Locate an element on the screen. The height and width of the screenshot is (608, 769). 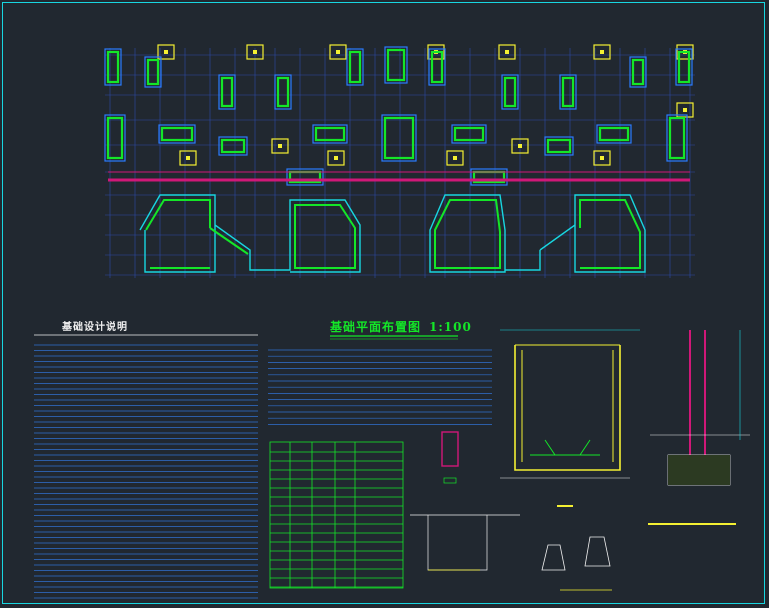
pier-detail is located at coordinates (576, 563).